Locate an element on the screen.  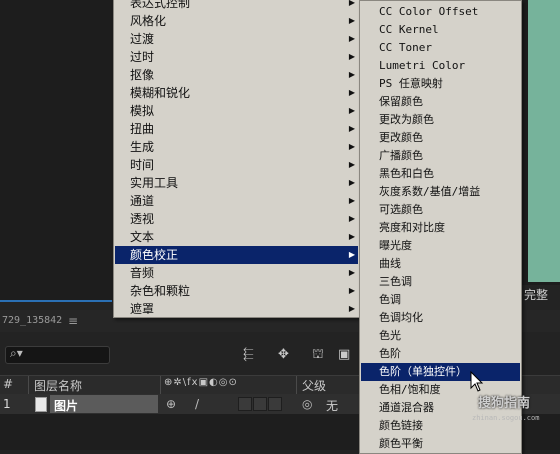
menu-item: 杂色和颗粒 ▶ is located at coordinates (236, 291).